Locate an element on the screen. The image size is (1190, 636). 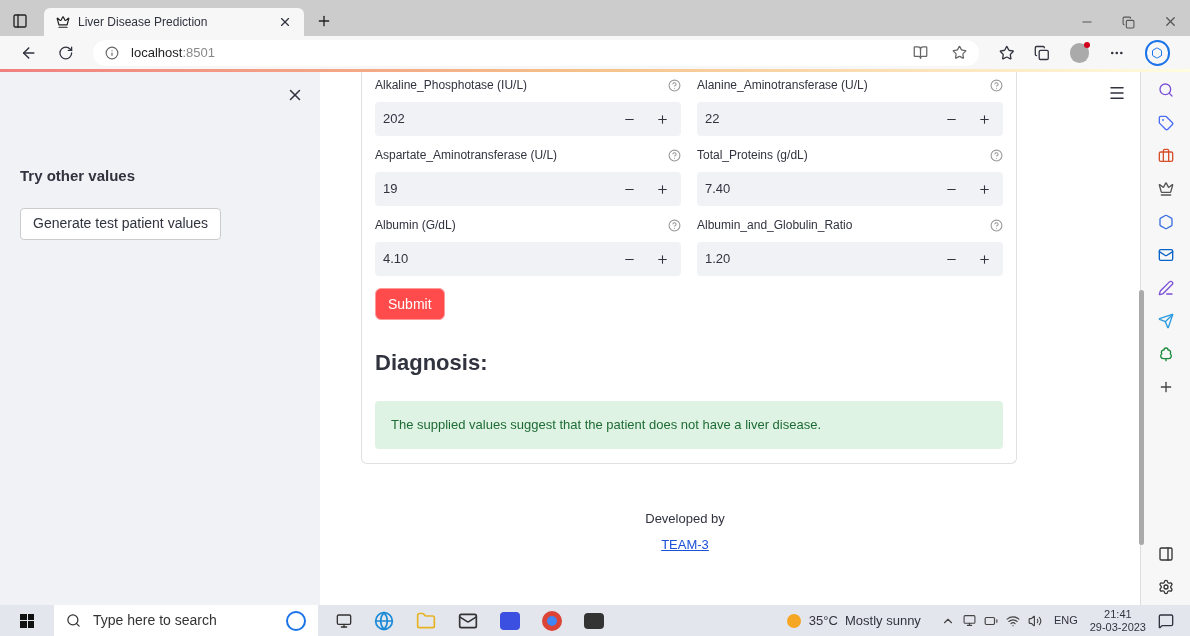
add-favorite-icon is located at coordinates (959, 52).